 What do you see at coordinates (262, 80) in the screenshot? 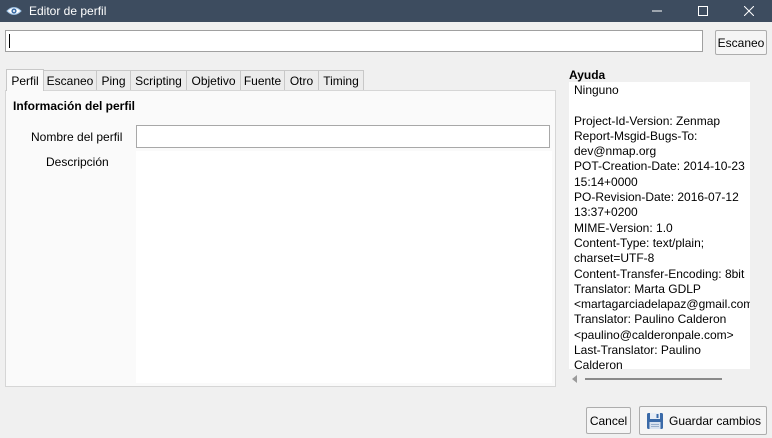
I see `tab-fuente: Fuente` at bounding box center [262, 80].